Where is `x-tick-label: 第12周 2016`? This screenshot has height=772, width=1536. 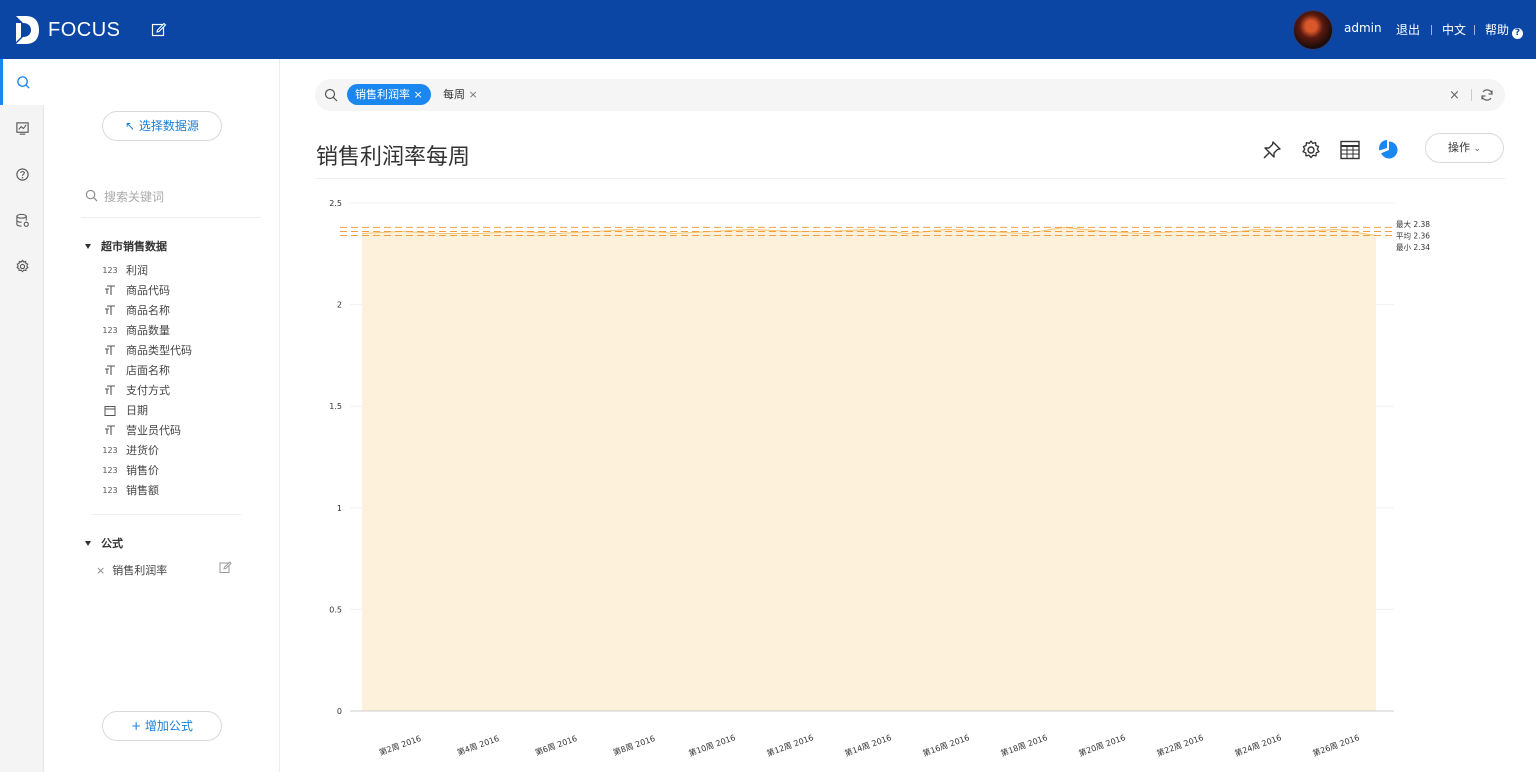
x-tick-label: 第12周 2016 is located at coordinates (790, 745).